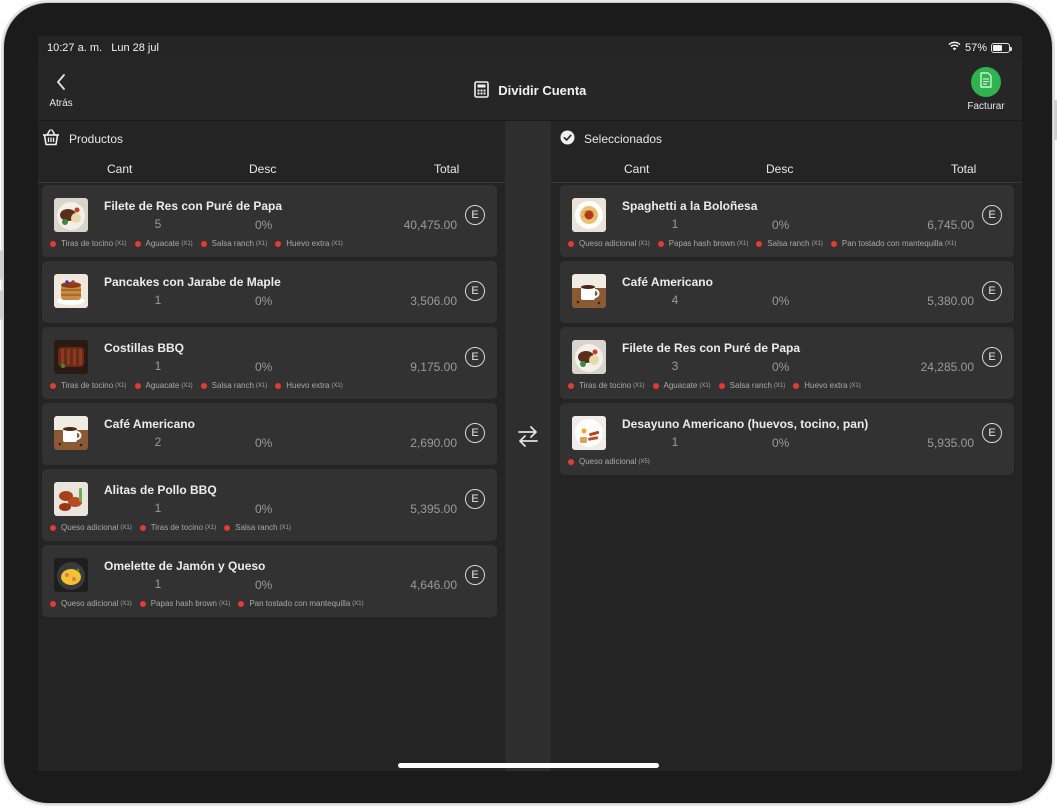  I want to click on status-time: 10:27 a. m., so click(75, 48).